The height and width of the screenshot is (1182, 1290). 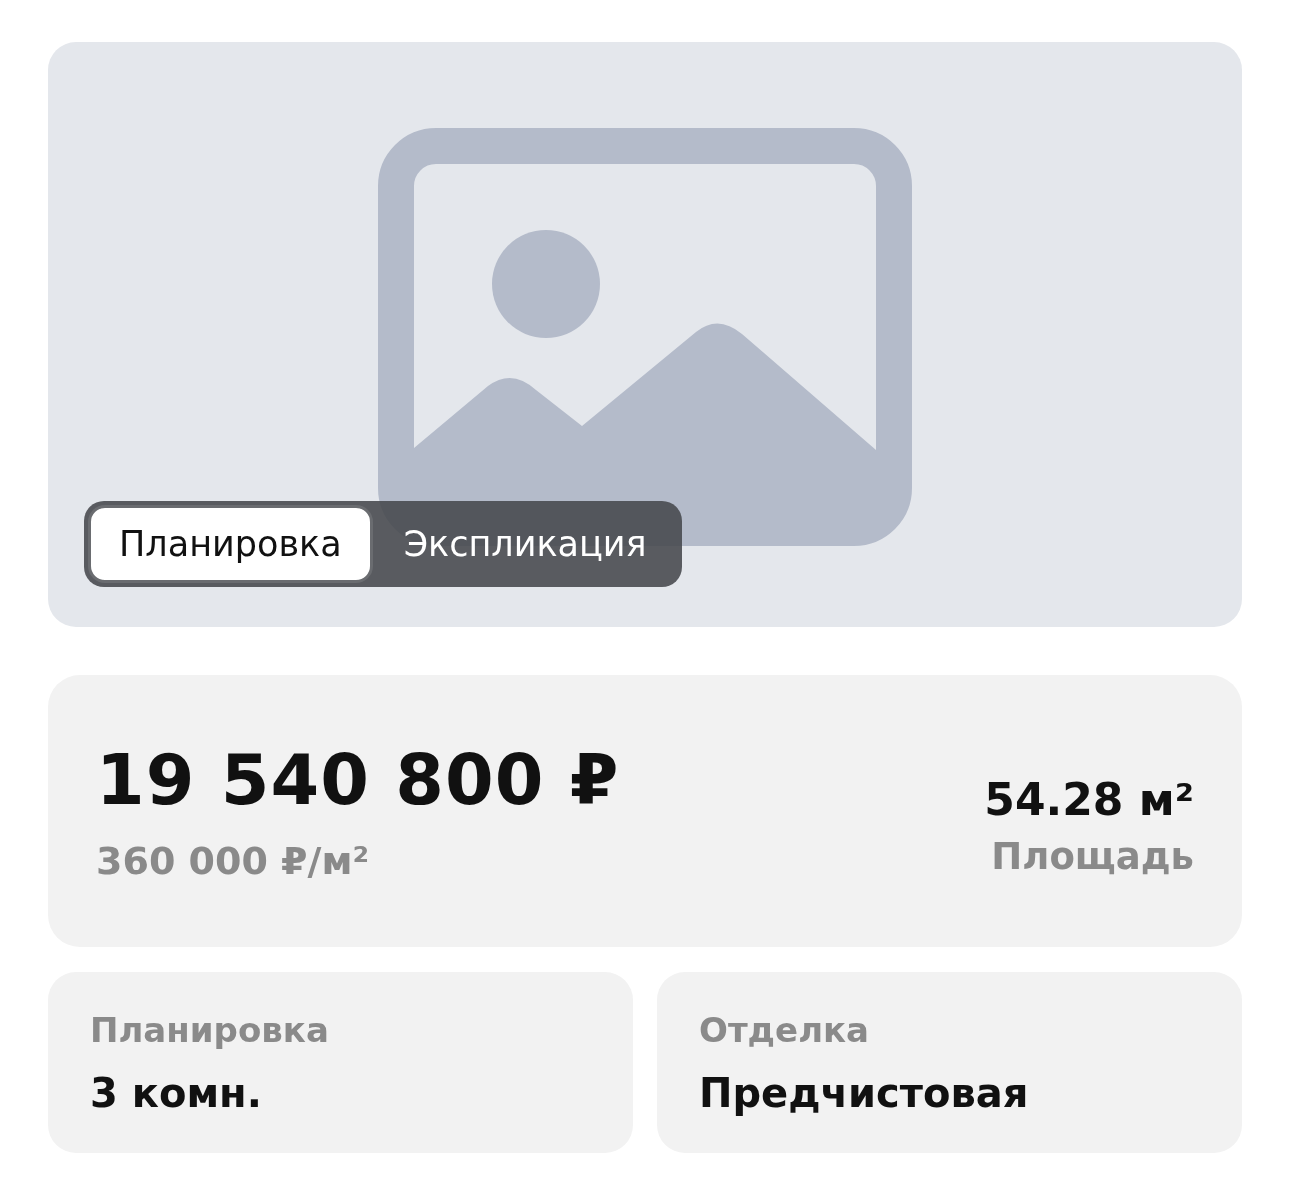 What do you see at coordinates (785, 1029) in the screenshot?
I see `detail-label: Отделка` at bounding box center [785, 1029].